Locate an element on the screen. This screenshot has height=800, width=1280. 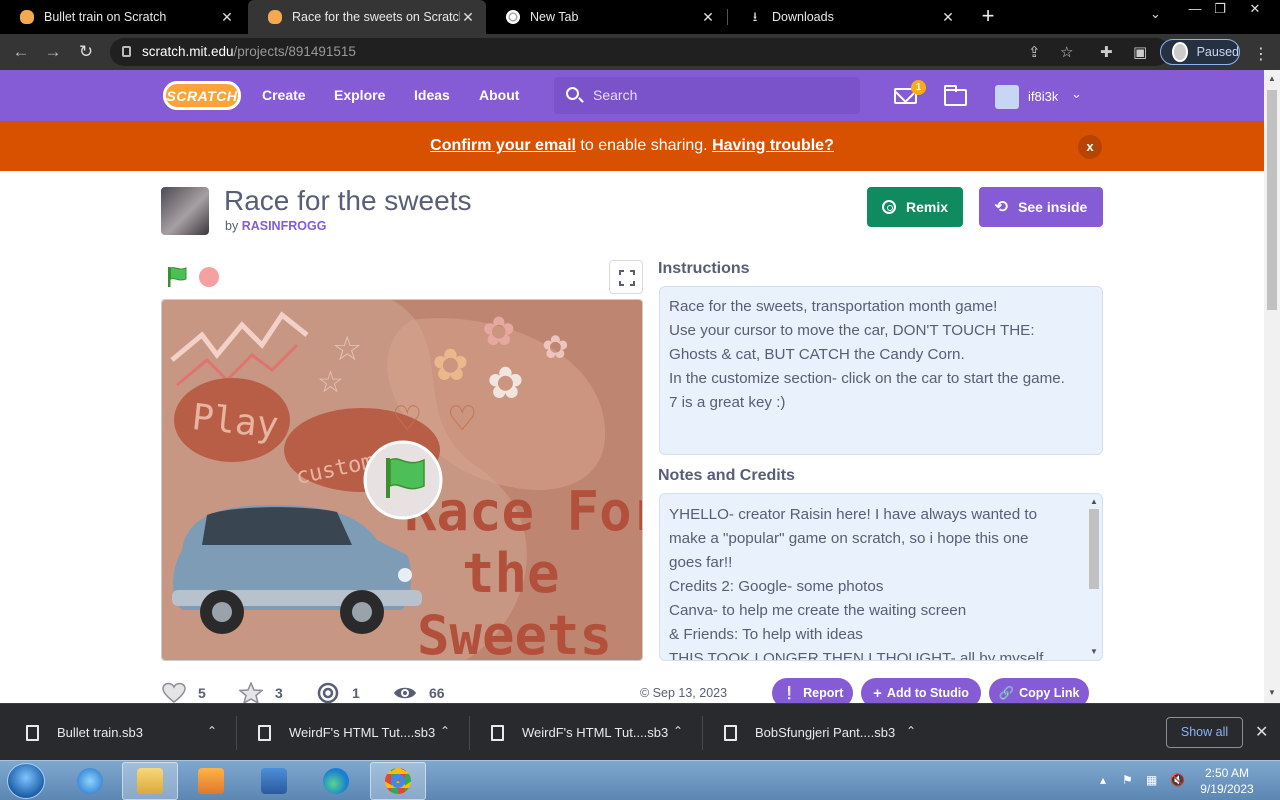
stop-icon is located at coordinates (209, 277).